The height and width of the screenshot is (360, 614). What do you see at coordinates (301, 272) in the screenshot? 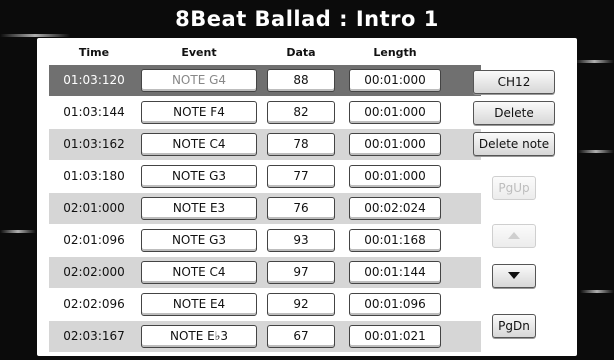
I see `data-cell: 97` at bounding box center [301, 272].